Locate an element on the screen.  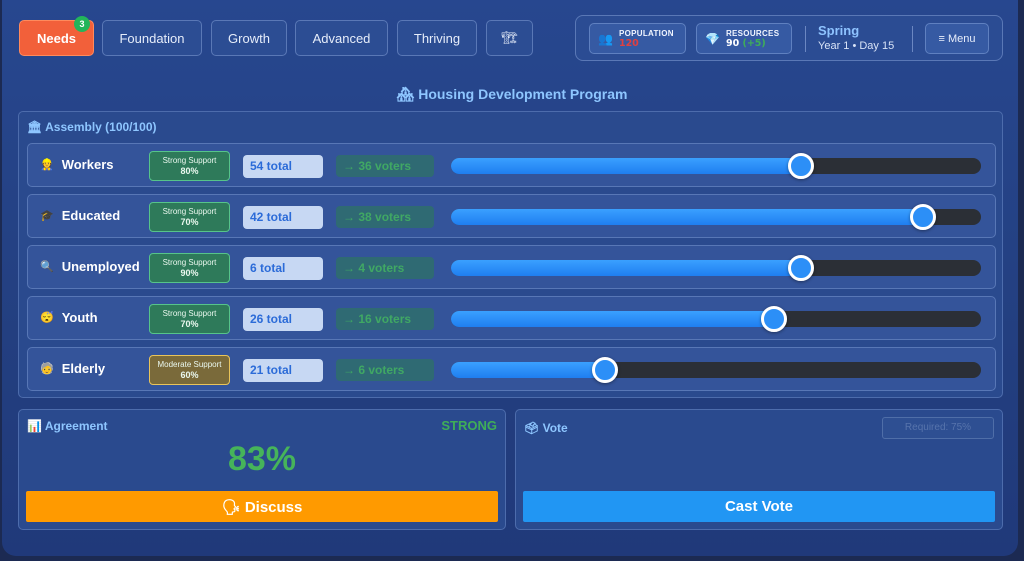
support-badge: Moderate Support 60% is located at coordinates (189, 370).